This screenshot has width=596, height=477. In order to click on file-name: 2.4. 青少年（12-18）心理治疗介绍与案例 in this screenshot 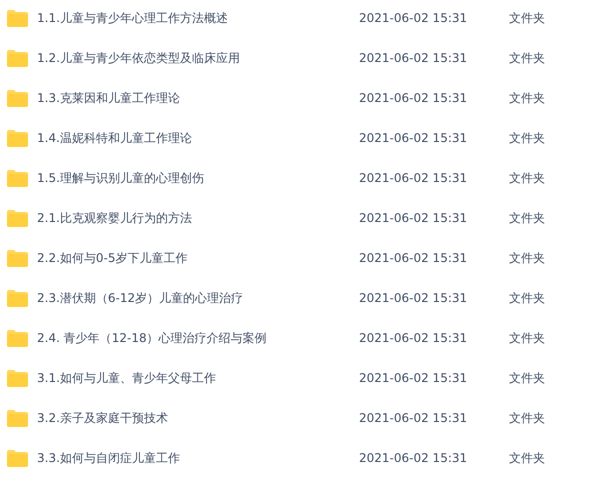, I will do `click(198, 338)`.